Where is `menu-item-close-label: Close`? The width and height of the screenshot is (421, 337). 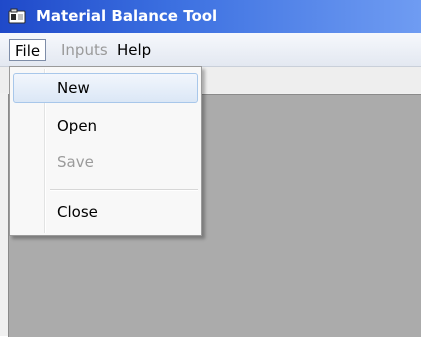
menu-item-close-label: Close is located at coordinates (77, 212).